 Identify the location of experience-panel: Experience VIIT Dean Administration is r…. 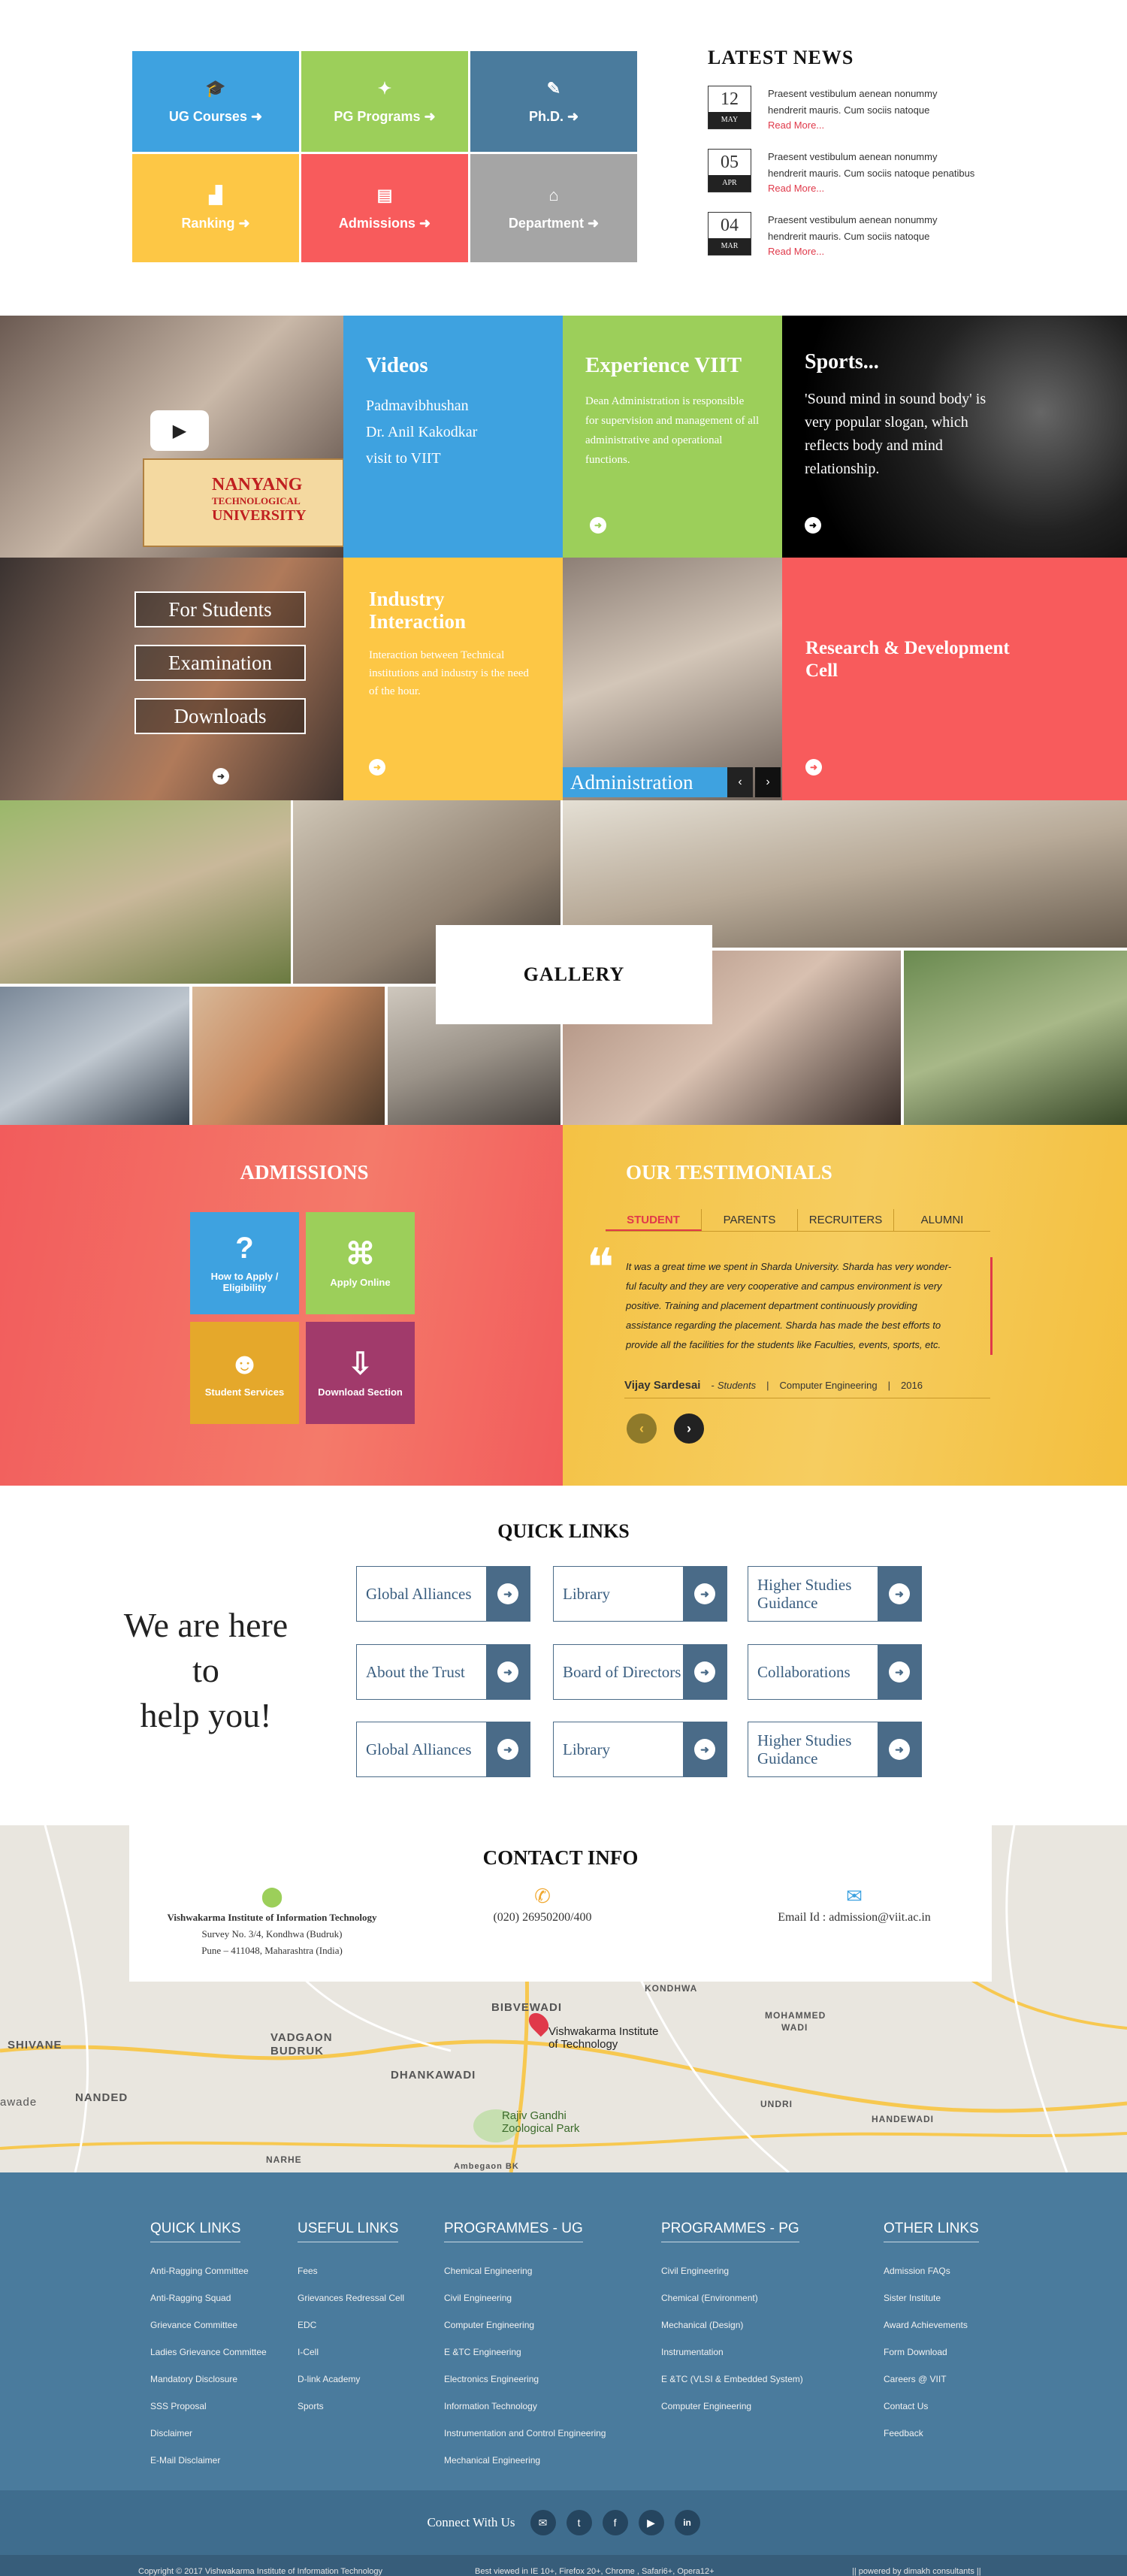
(672, 437).